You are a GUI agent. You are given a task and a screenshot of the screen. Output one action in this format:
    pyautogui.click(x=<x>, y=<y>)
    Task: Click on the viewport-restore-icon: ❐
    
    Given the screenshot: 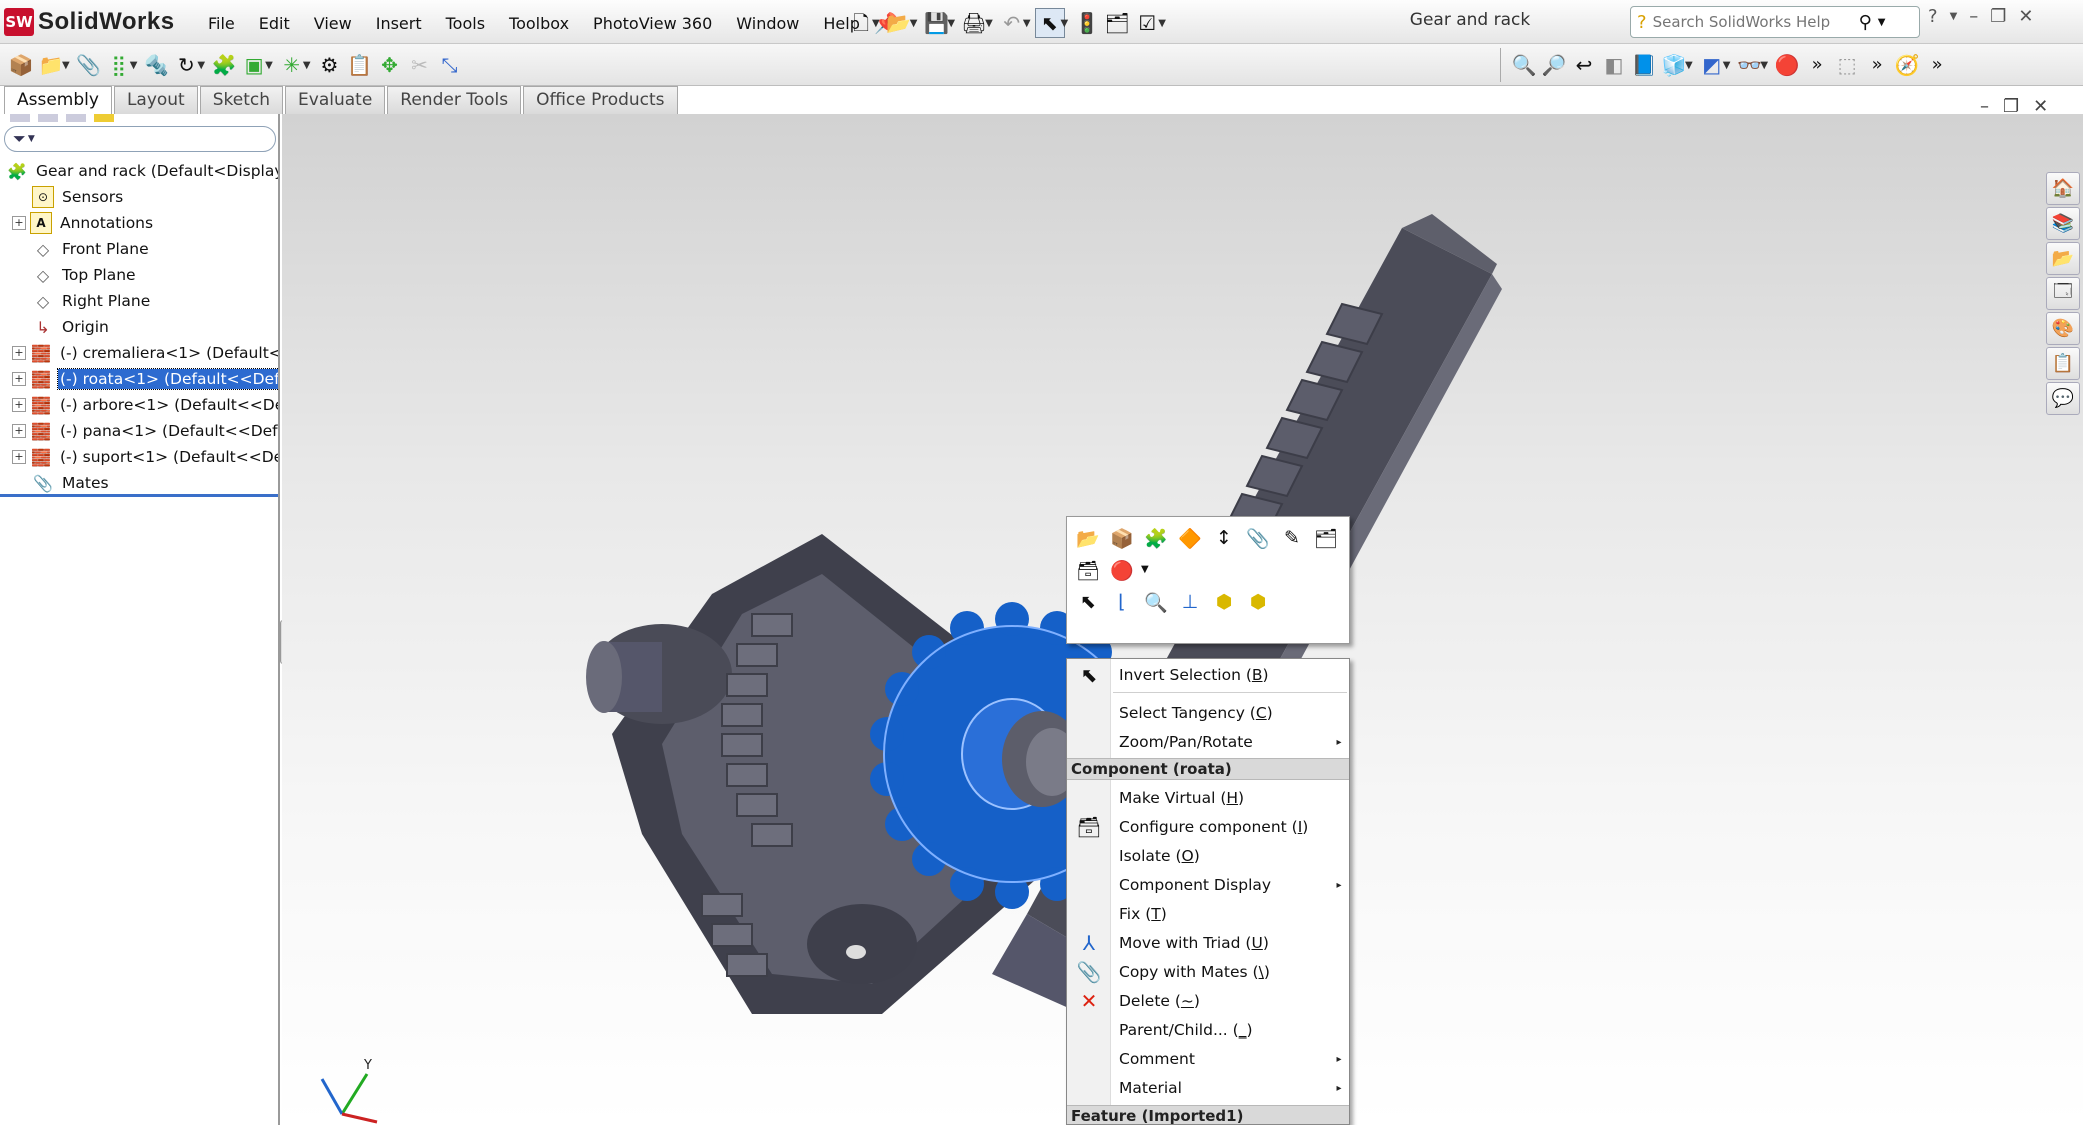 What is the action you would take?
    pyautogui.click(x=2011, y=106)
    